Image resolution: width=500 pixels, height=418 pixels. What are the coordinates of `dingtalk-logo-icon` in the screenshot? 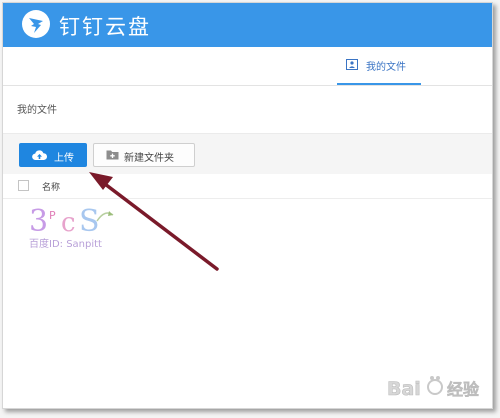 It's located at (36, 24).